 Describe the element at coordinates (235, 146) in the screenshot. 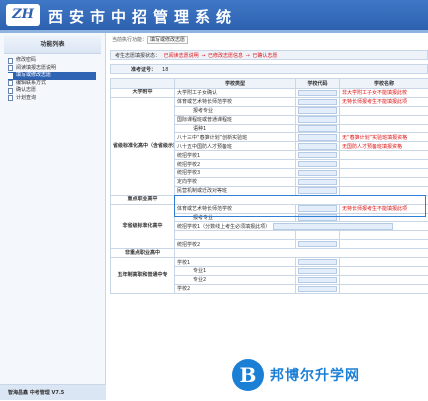

I see `school-type-cell: 八十五中国防人才预备班` at that location.